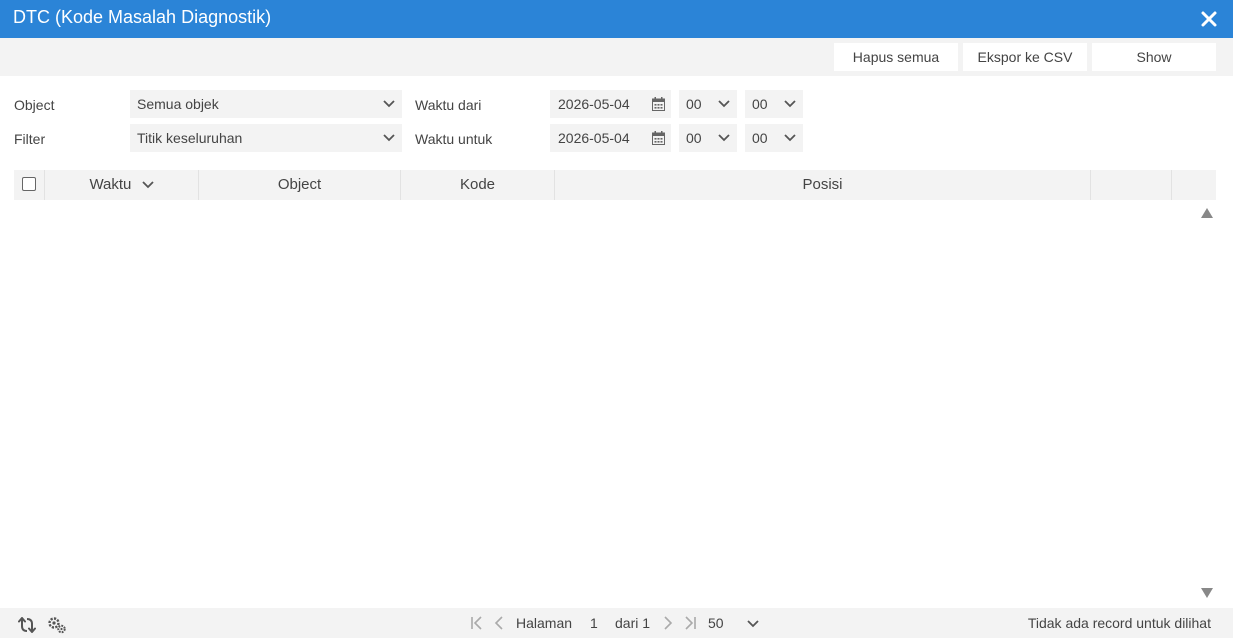 The height and width of the screenshot is (638, 1233). I want to click on page-number-input: 1, so click(594, 623).